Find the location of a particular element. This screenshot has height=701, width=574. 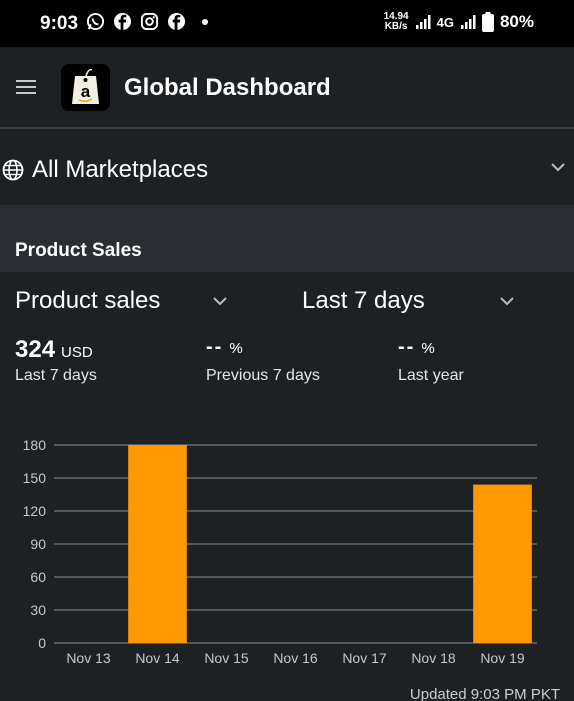

updated-timestamp: Updated 9:03 PM PKT is located at coordinates (484, 693).